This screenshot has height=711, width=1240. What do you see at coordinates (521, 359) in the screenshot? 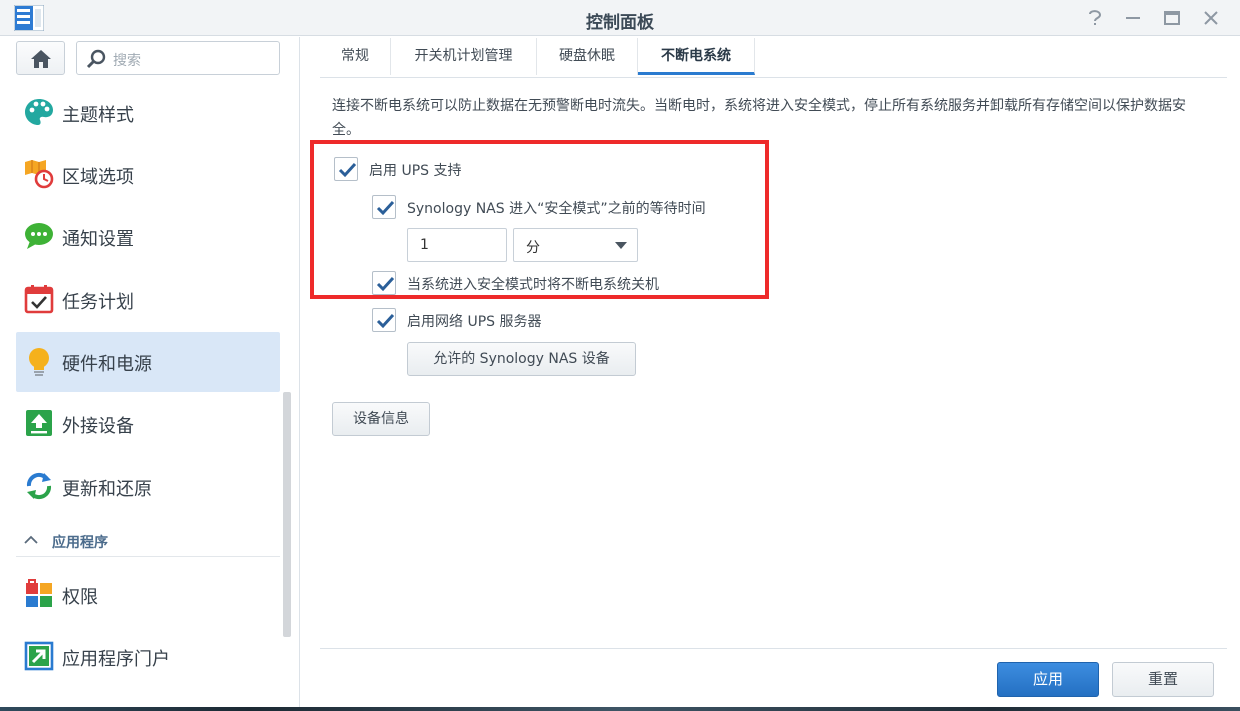
I see `allowed-devices-button: 允许的 Synology NAS 设备` at bounding box center [521, 359].